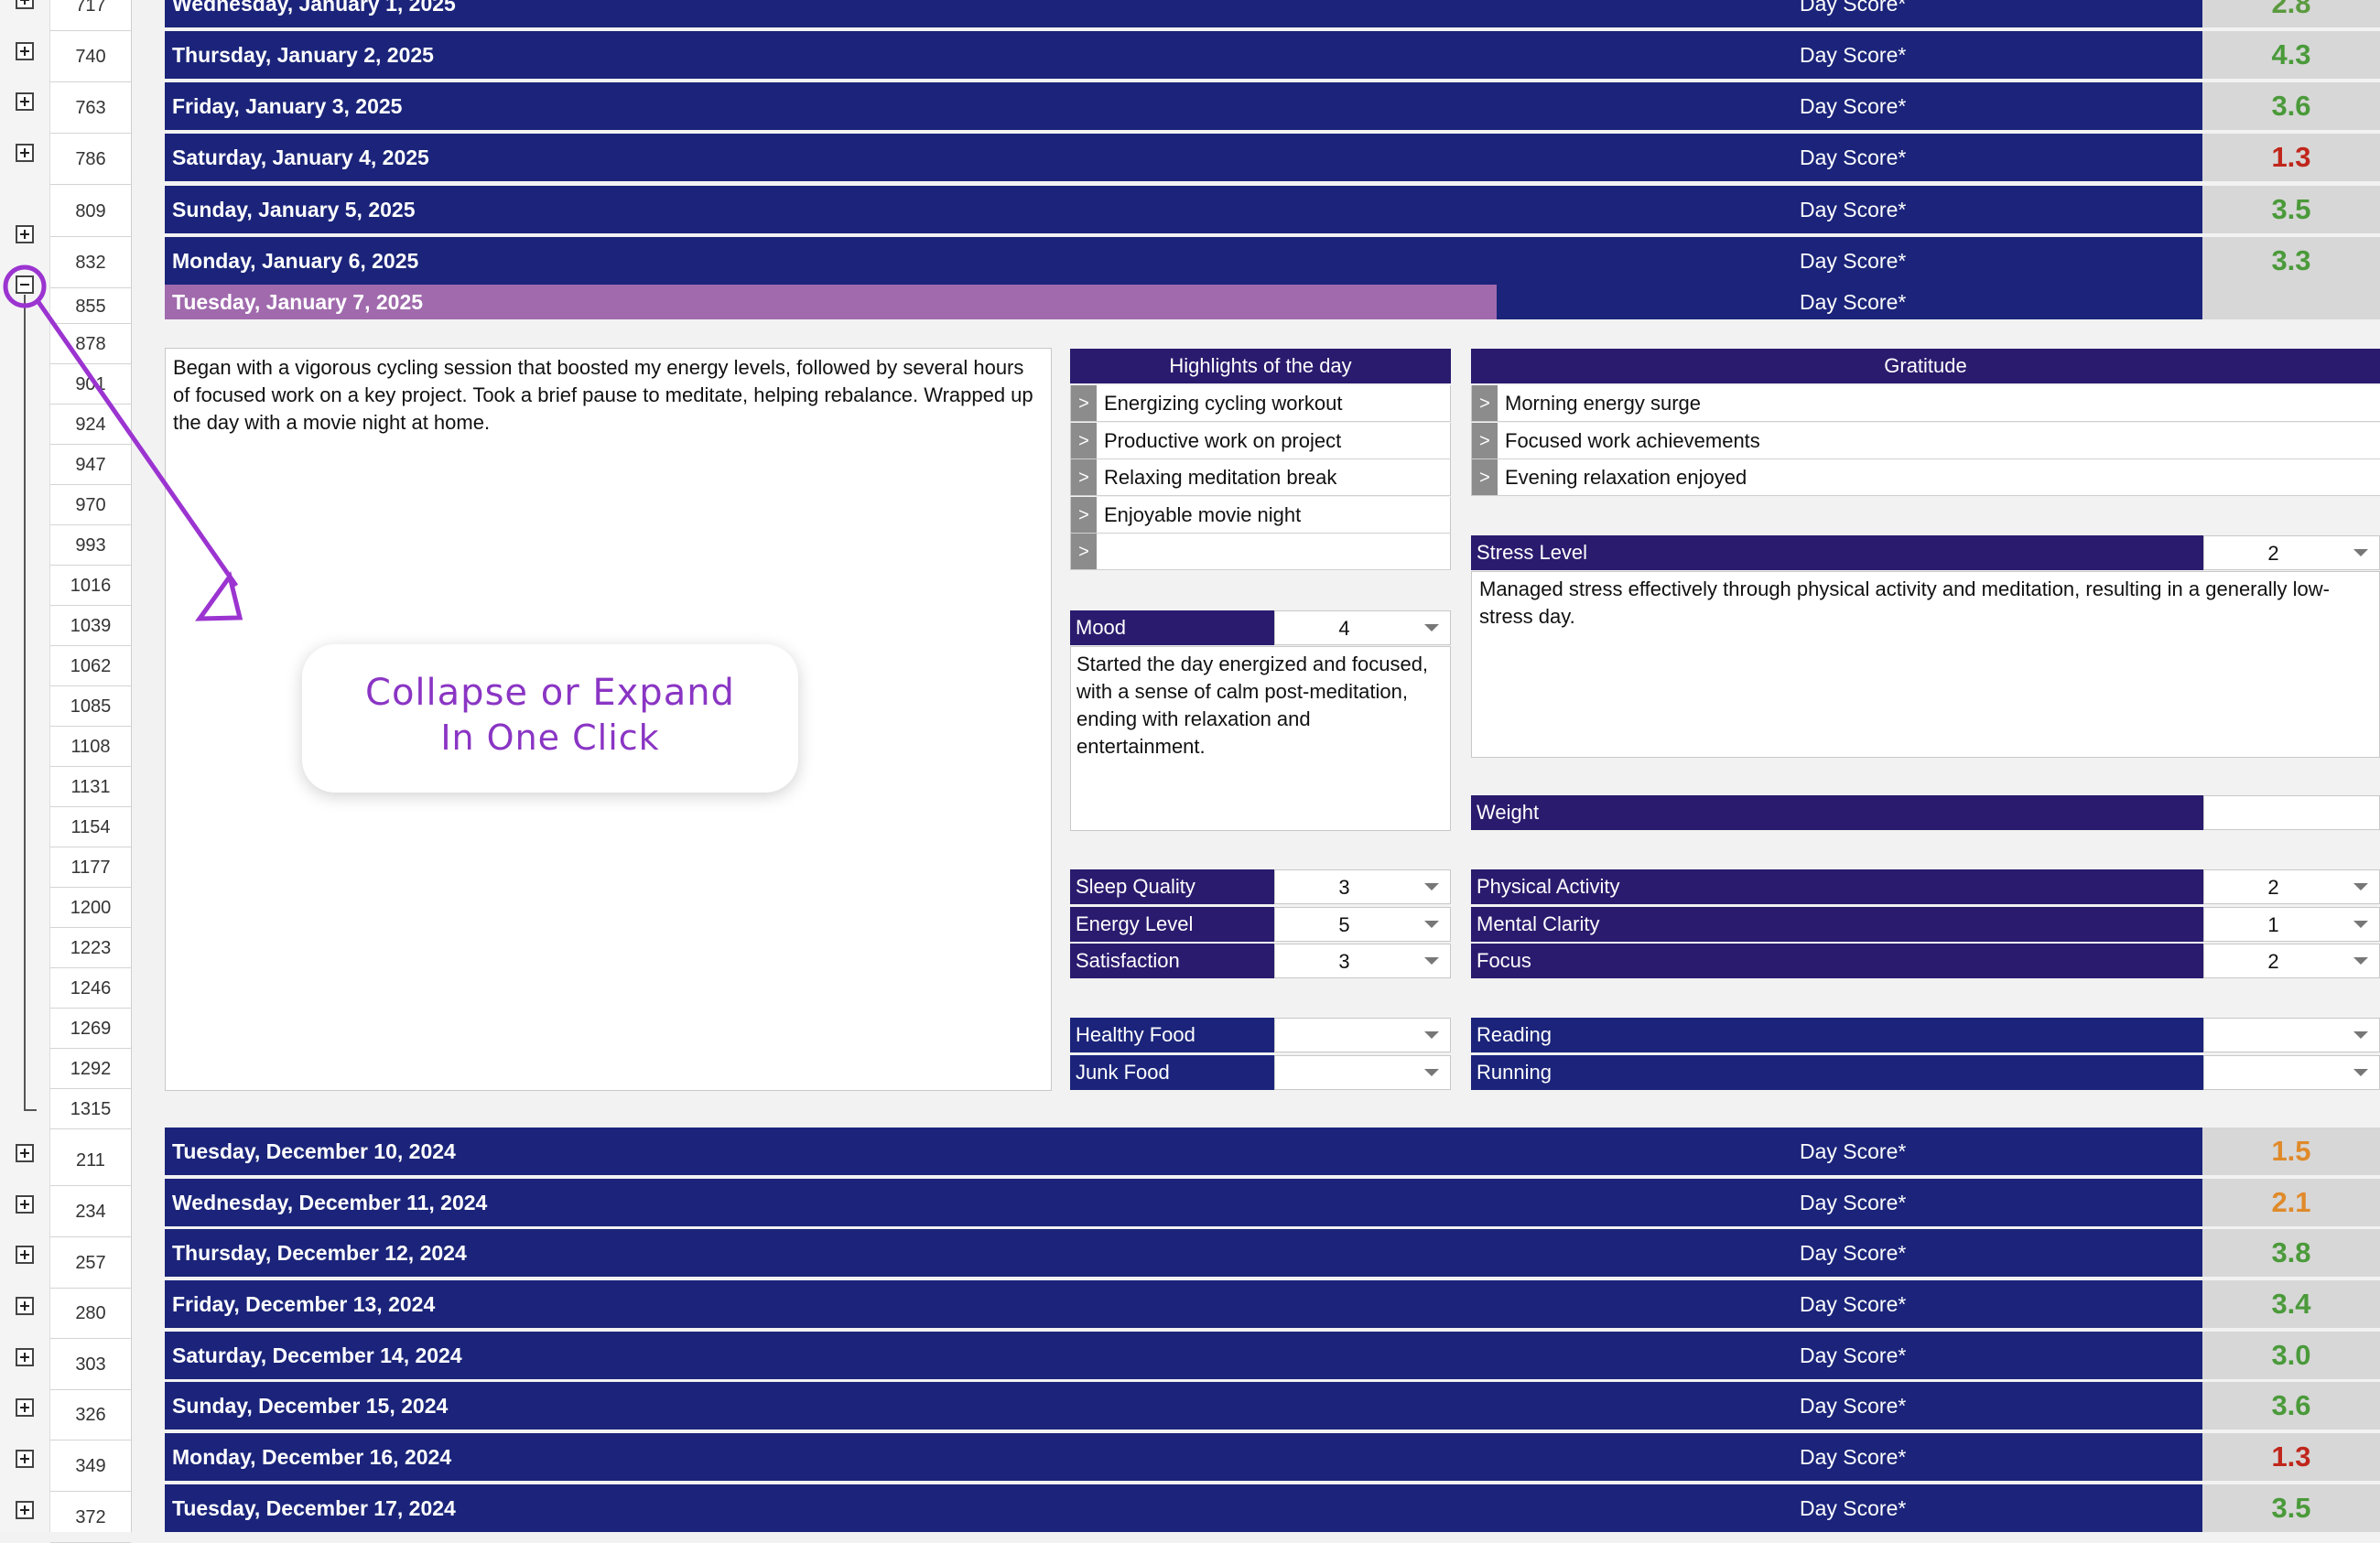 The width and height of the screenshot is (2380, 1543). What do you see at coordinates (298, 302) in the screenshot?
I see `expanded-day-date: Tuesday, January 7, 2025` at bounding box center [298, 302].